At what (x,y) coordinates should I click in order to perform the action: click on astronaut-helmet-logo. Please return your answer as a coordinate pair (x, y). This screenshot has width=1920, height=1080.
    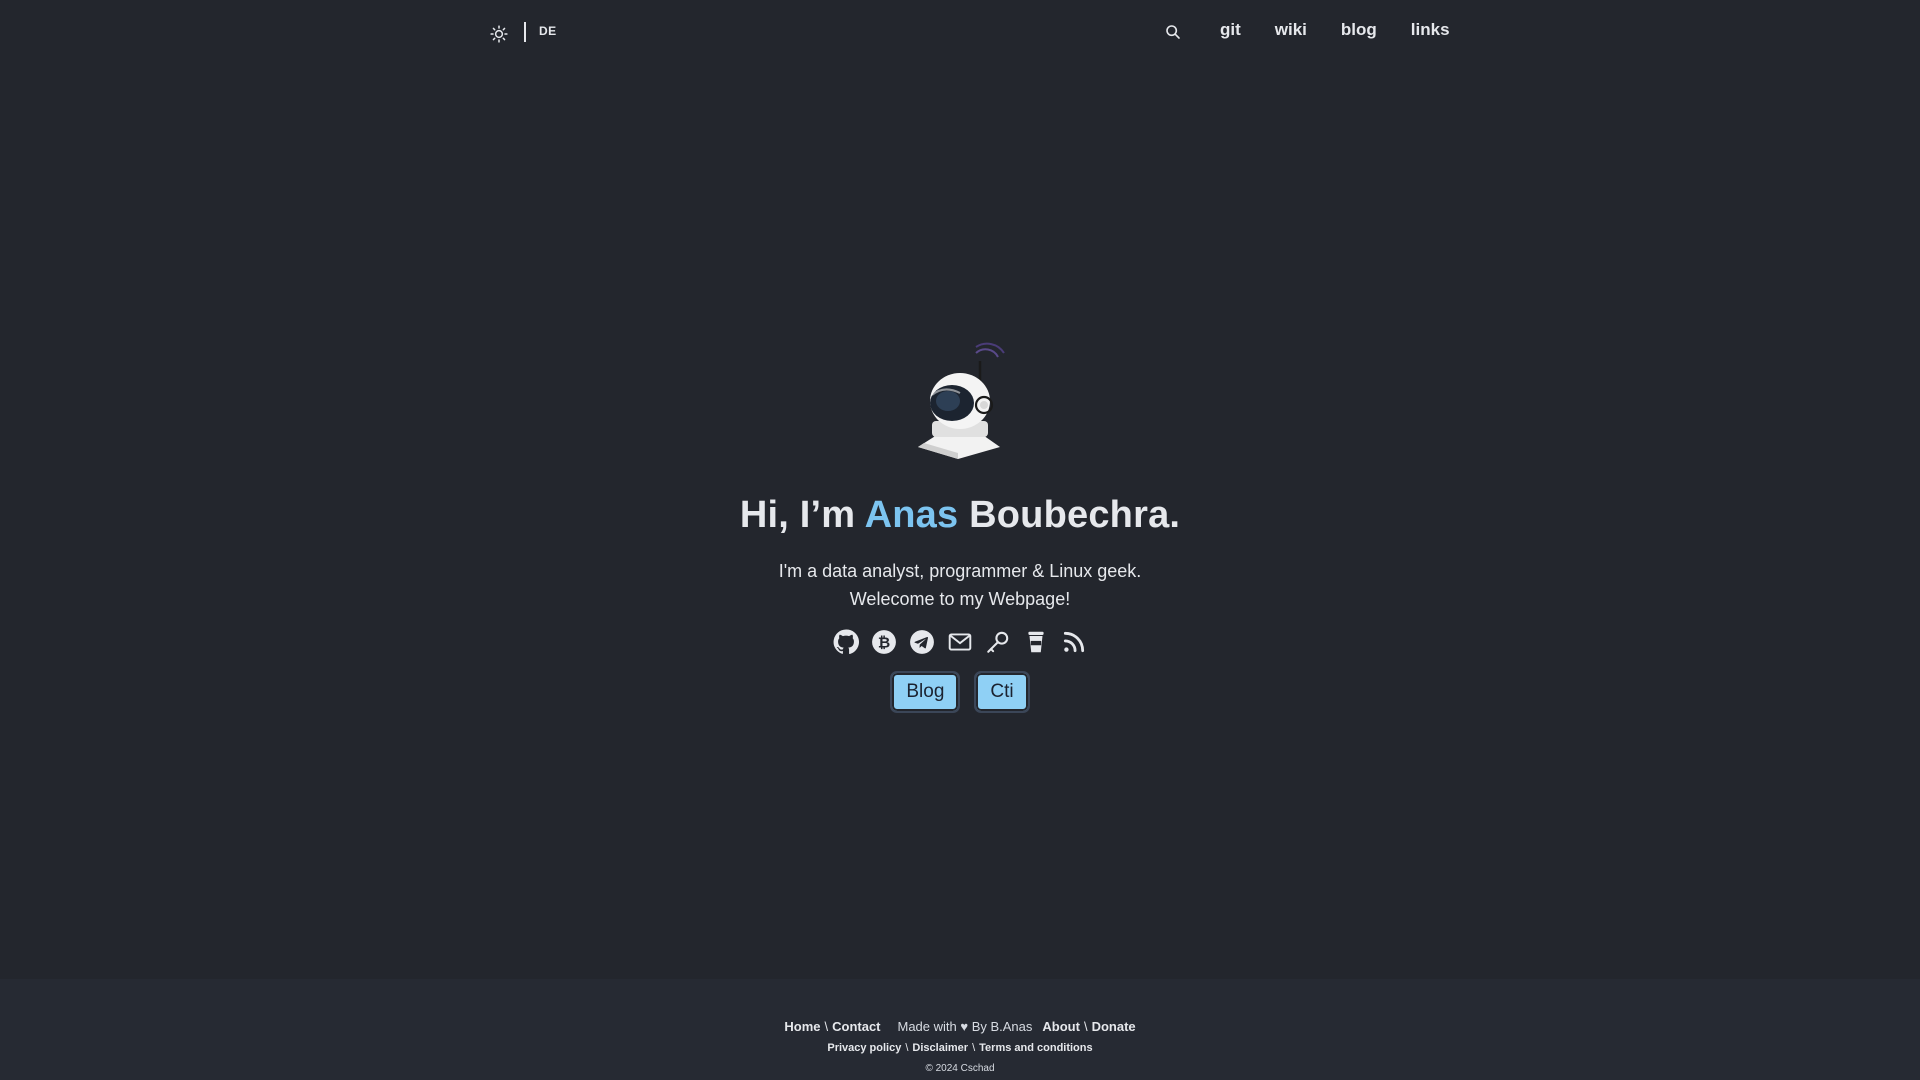
    Looking at the image, I should click on (961, 400).